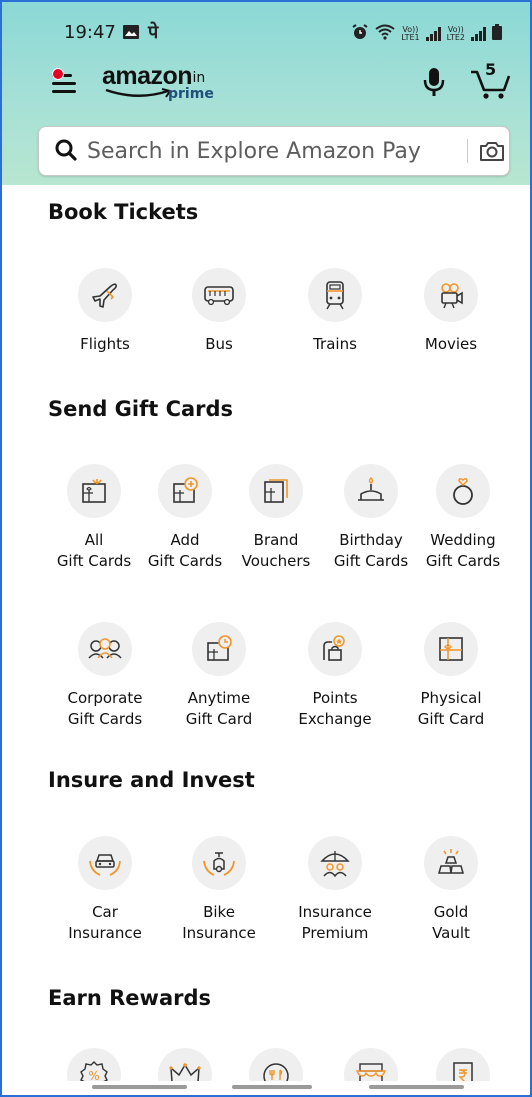 This screenshot has height=1097, width=532. I want to click on tile-points-exchange: Points Exchange, so click(335, 676).